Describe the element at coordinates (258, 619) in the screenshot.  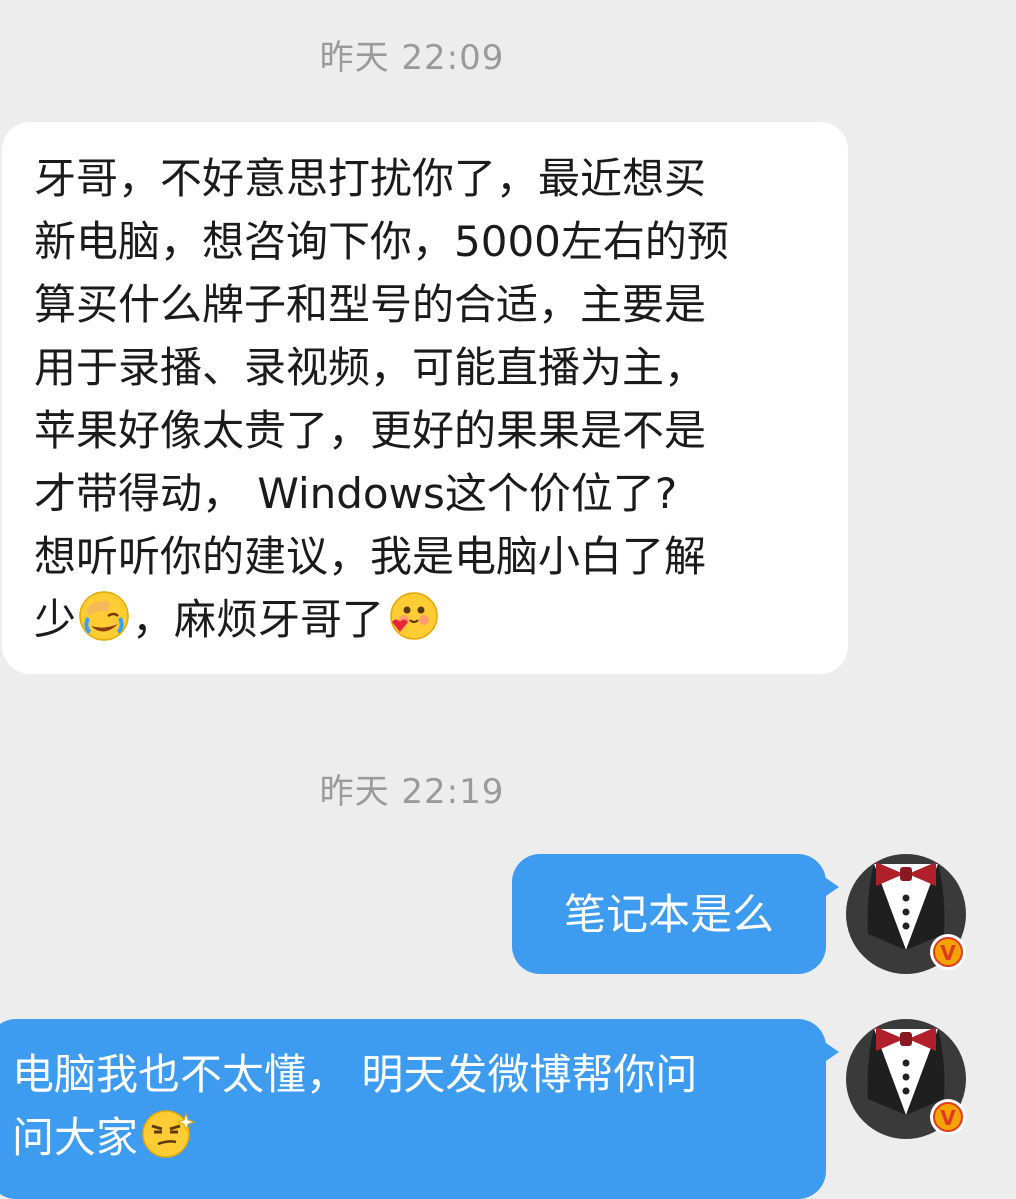
I see `message-text: ，麻烦牙哥了` at that location.